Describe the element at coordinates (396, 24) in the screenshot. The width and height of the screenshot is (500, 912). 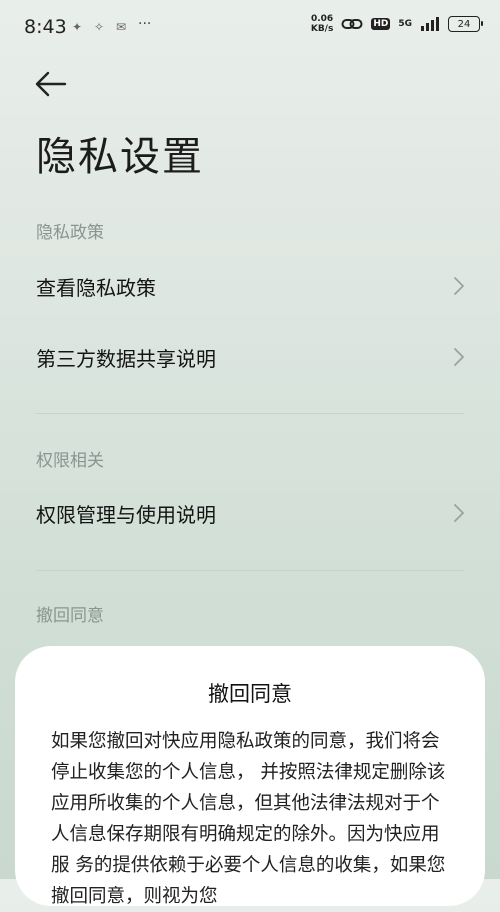
I see `status-icons: 0.06 KB/s HD 5G 24` at that location.